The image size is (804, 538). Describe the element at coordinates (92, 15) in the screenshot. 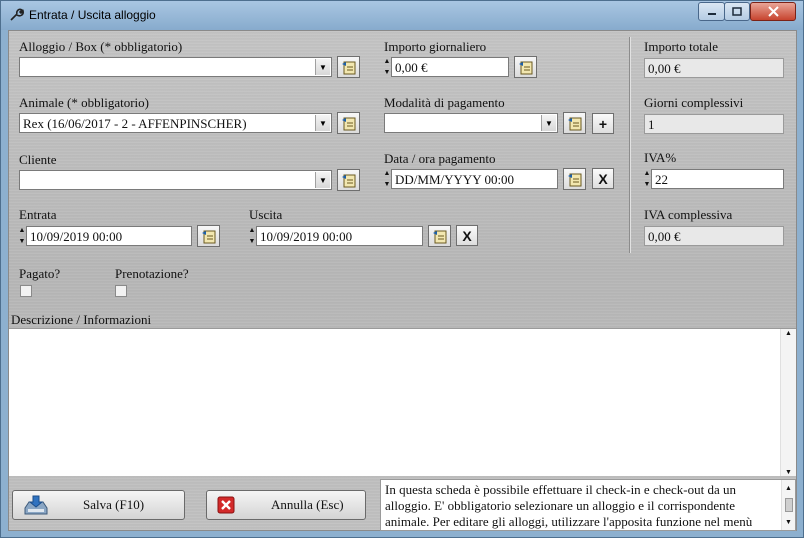

I see `window-title: Entrata / Uscita alloggio` at that location.